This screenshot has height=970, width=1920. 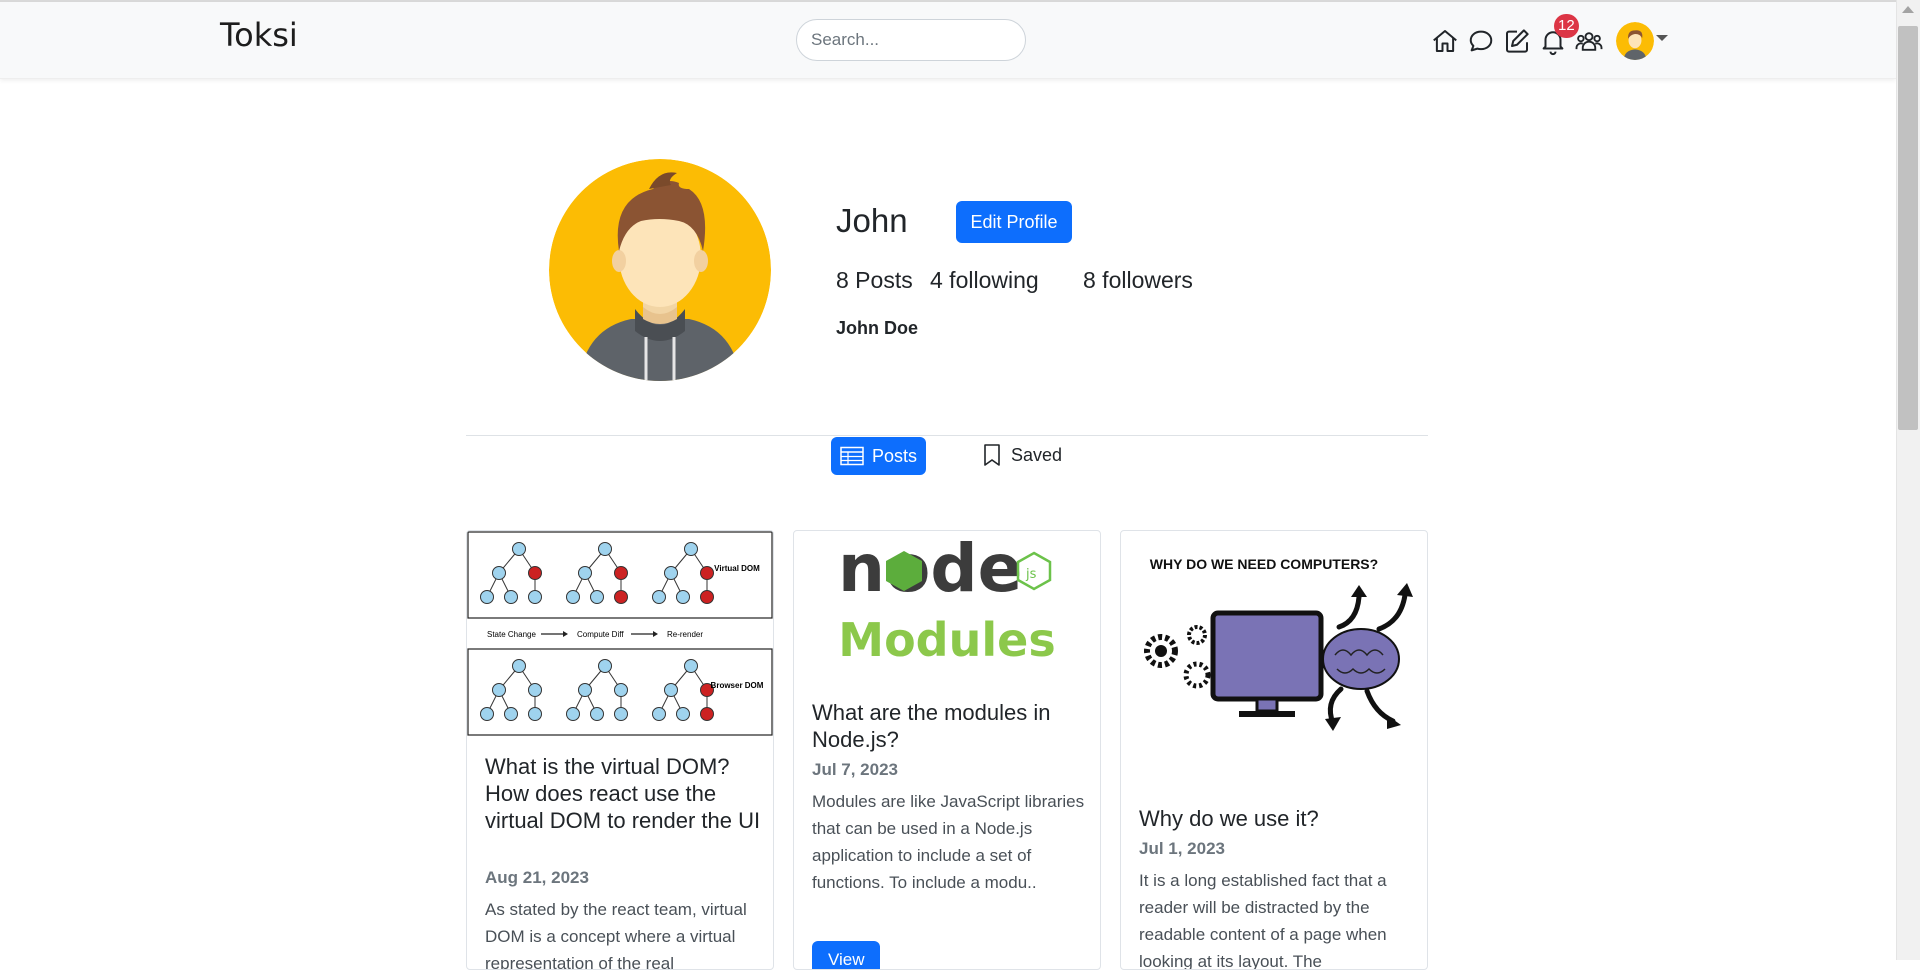 What do you see at coordinates (1182, 848) in the screenshot?
I see `post-date: Jul 1, 2023` at bounding box center [1182, 848].